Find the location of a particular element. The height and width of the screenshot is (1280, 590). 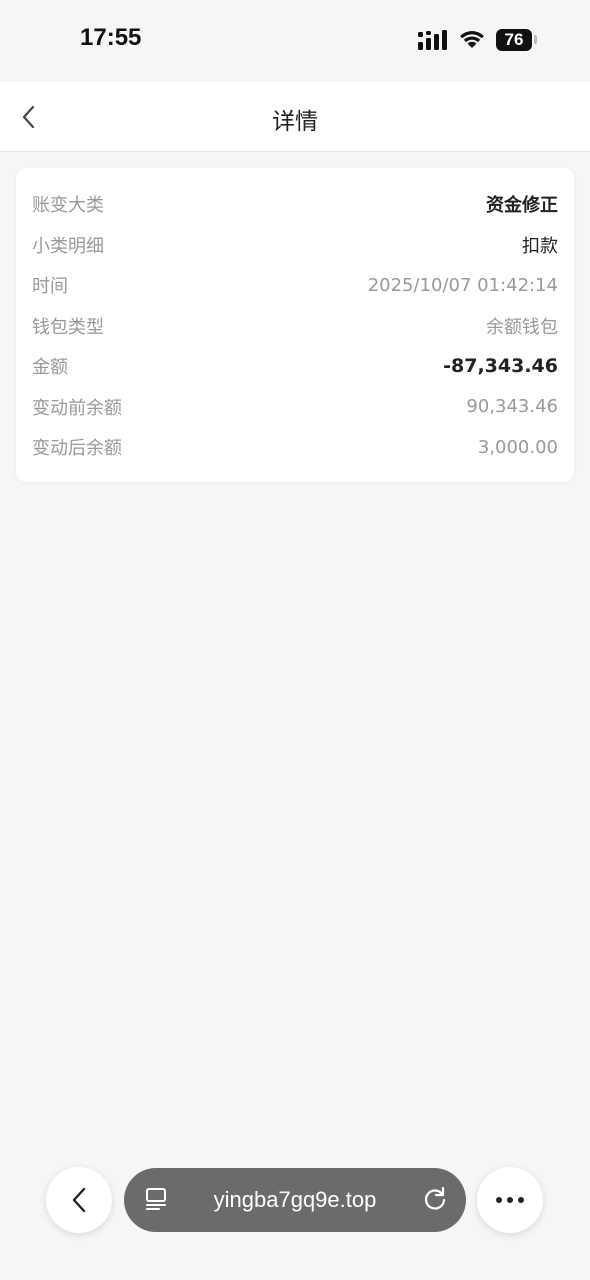

detail-value: 2025/10/07 01:42:14 is located at coordinates (462, 285).